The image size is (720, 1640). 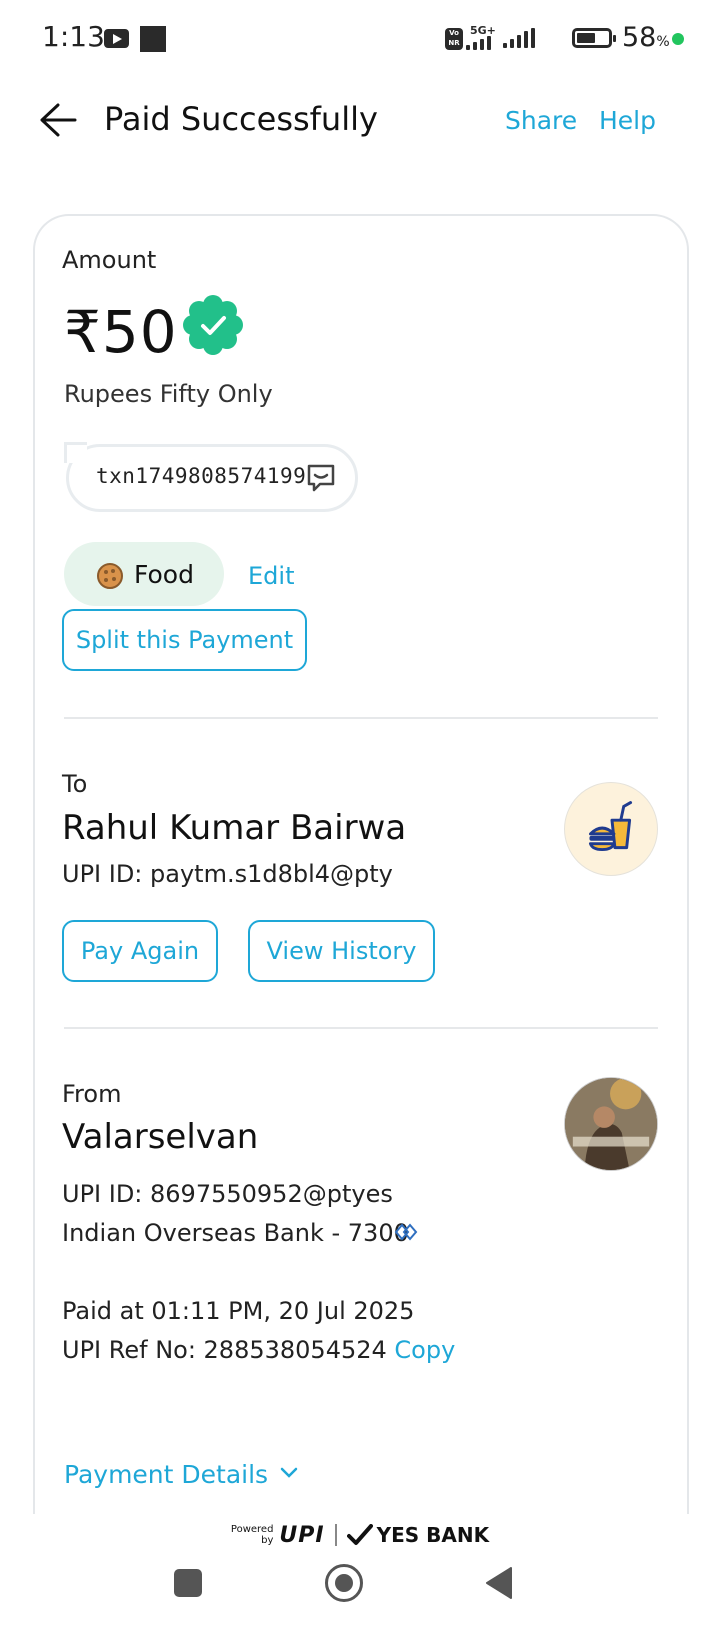 What do you see at coordinates (302, 1535) in the screenshot?
I see `upi-logo: UPI` at bounding box center [302, 1535].